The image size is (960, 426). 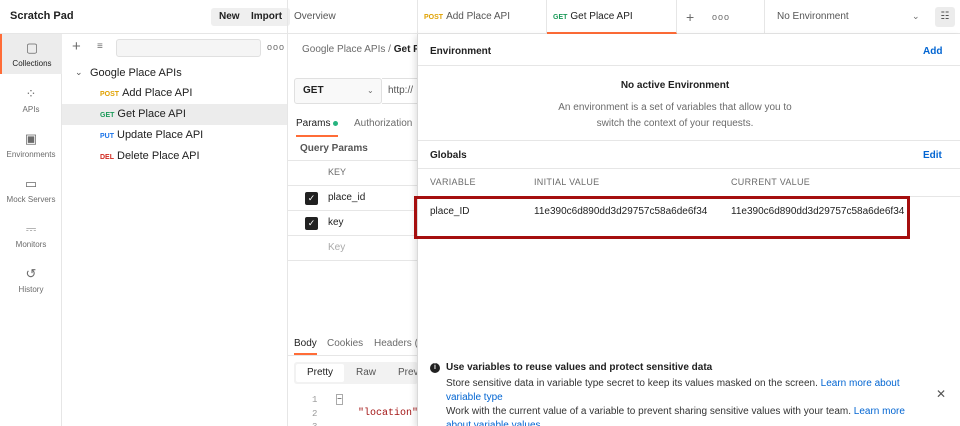 What do you see at coordinates (932, 155) in the screenshot?
I see `edit-globals-link: Edit` at bounding box center [932, 155].